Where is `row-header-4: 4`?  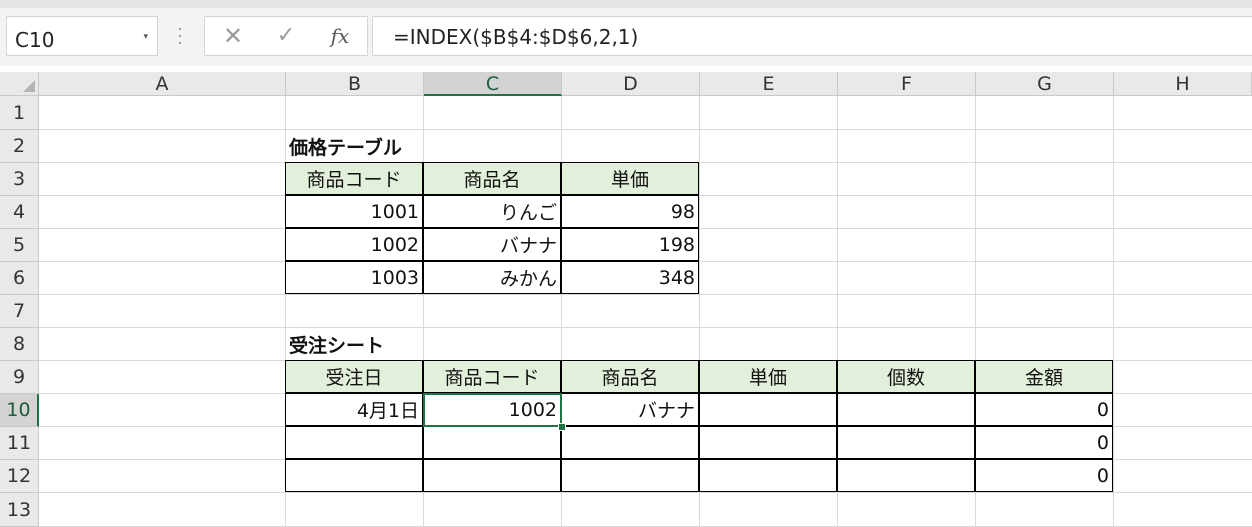
row-header-4: 4 is located at coordinates (19, 212).